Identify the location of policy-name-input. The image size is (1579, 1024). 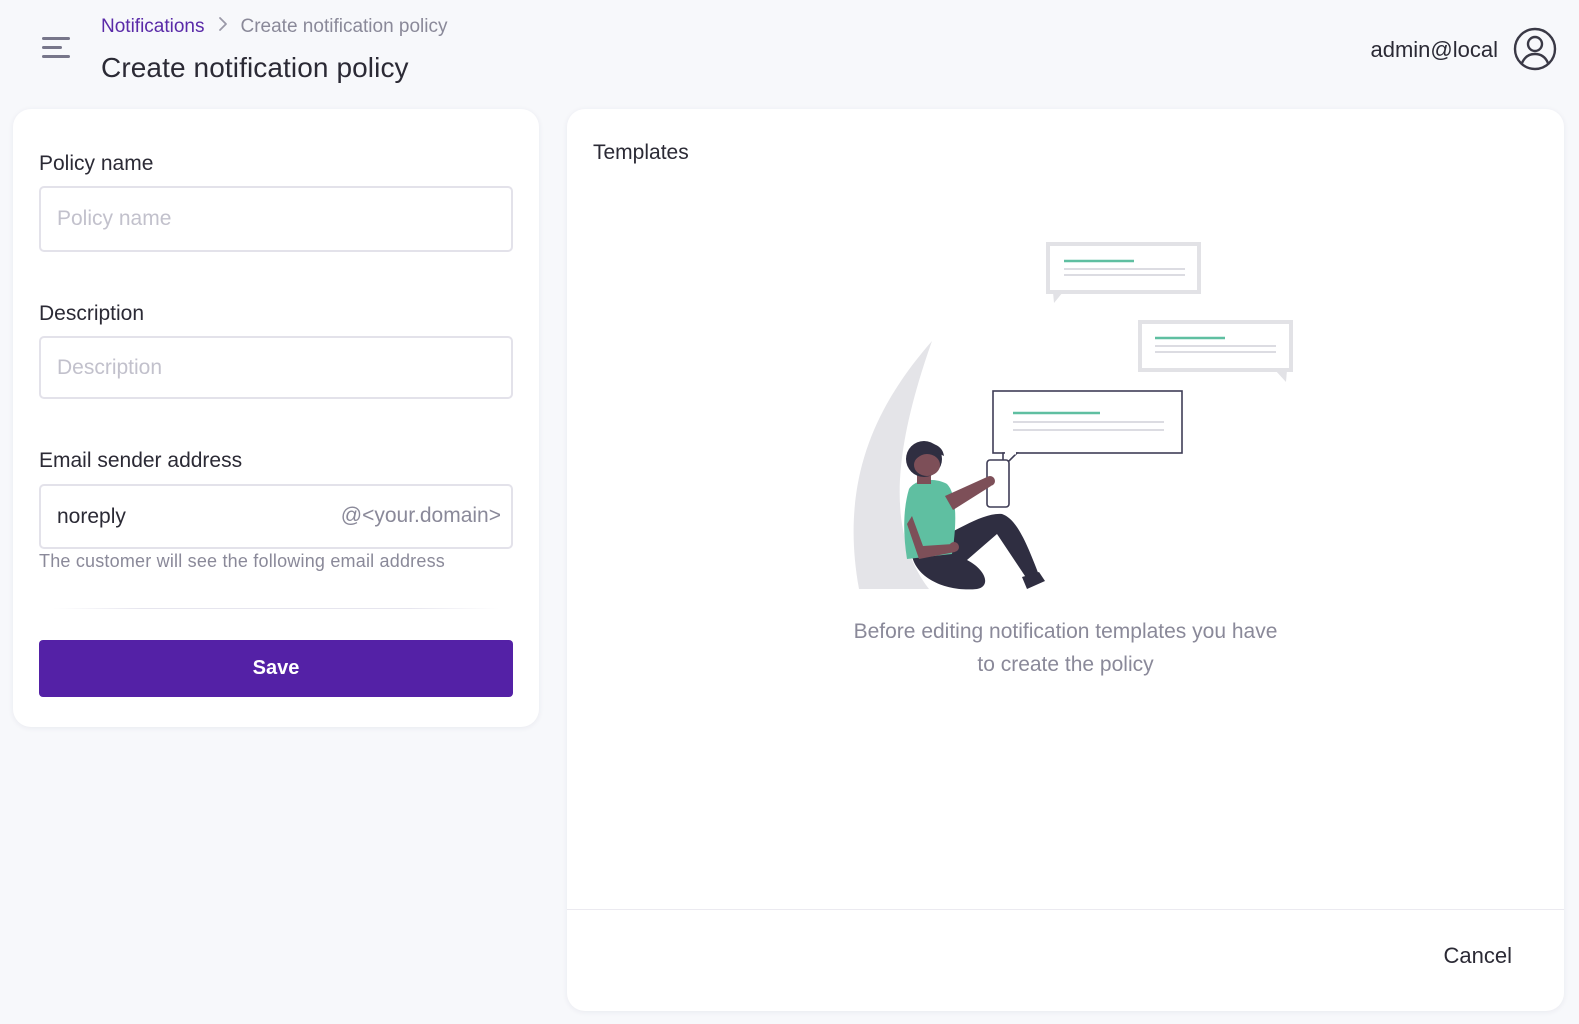
(276, 219).